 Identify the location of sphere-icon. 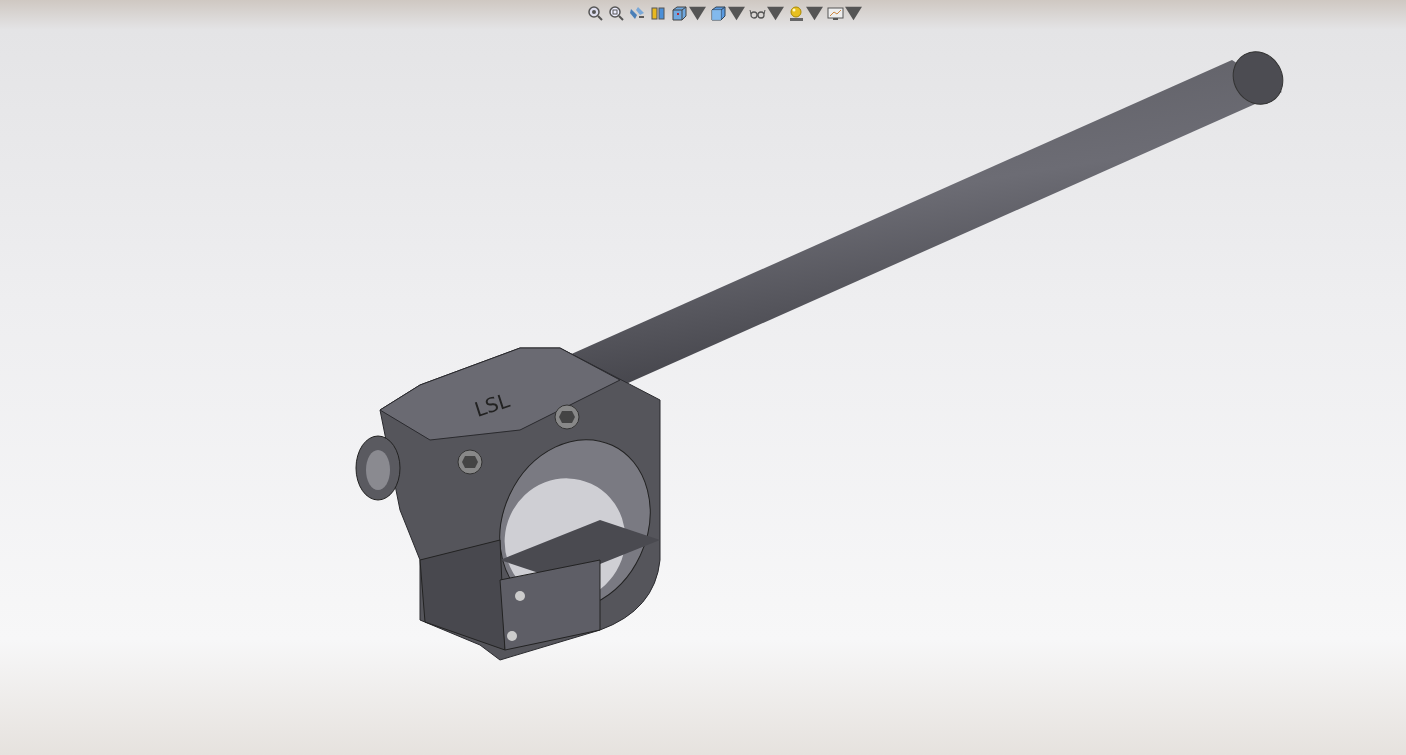
(796, 13).